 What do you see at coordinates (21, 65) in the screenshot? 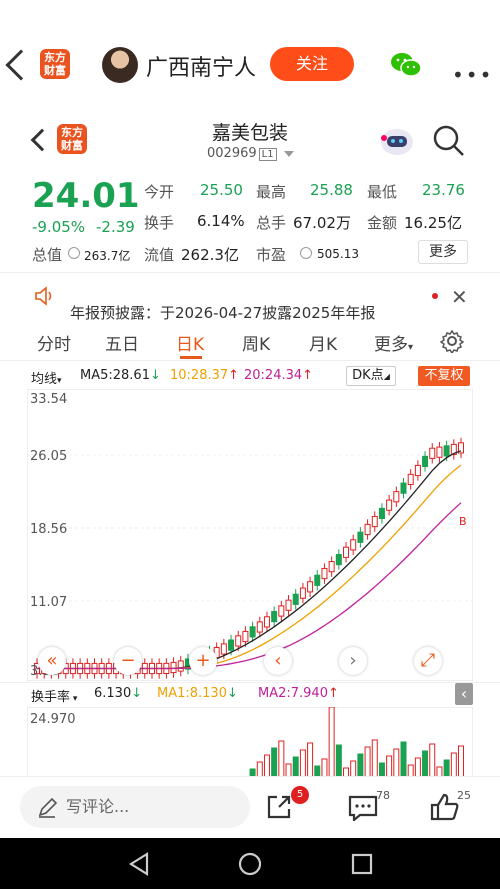
I see `back-icon` at bounding box center [21, 65].